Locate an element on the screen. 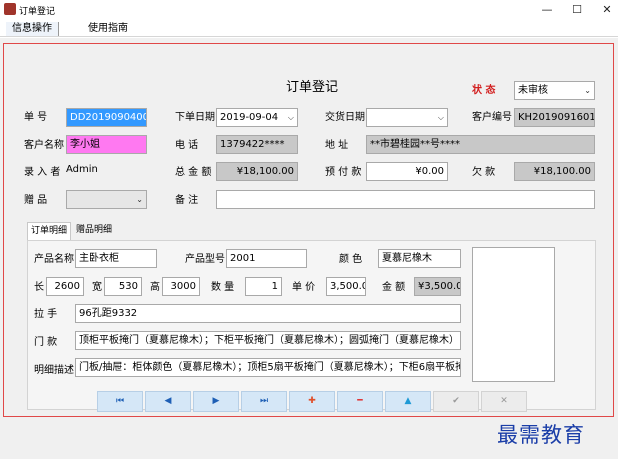 The image size is (618, 459). handle-label: 拉 手 is located at coordinates (46, 314).